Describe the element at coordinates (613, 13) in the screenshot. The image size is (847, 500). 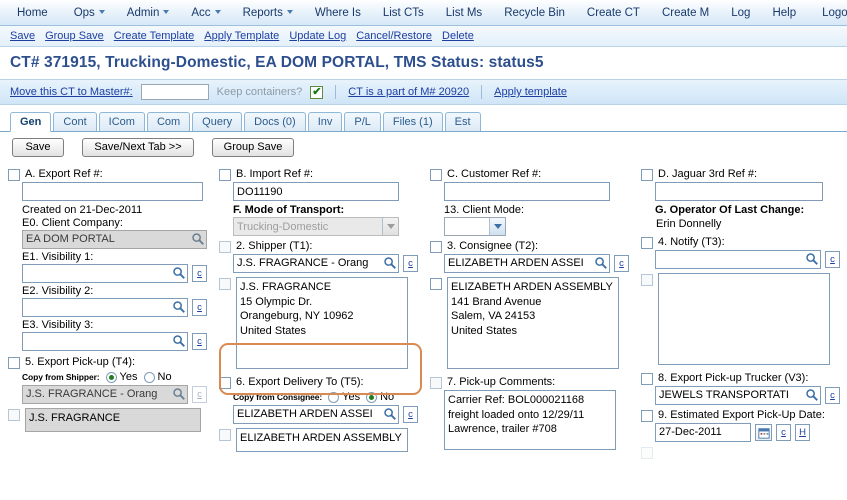
I see `nav-item-create-ct: Create CT` at that location.